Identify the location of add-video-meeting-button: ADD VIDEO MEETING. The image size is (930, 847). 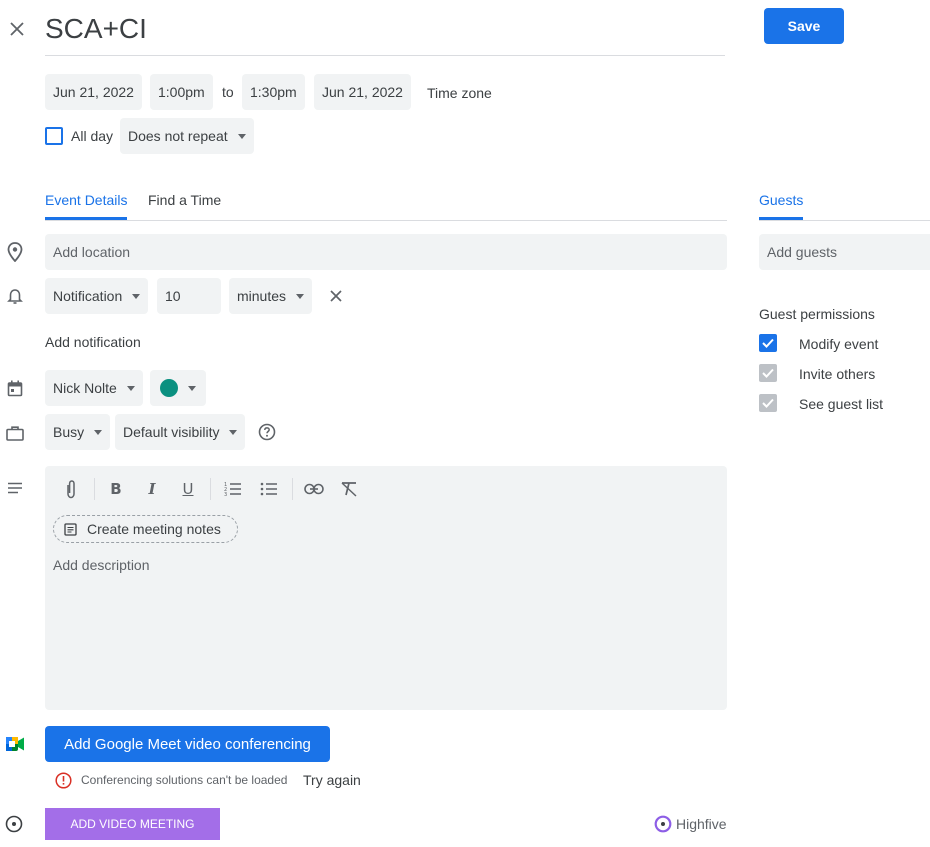
(132, 824).